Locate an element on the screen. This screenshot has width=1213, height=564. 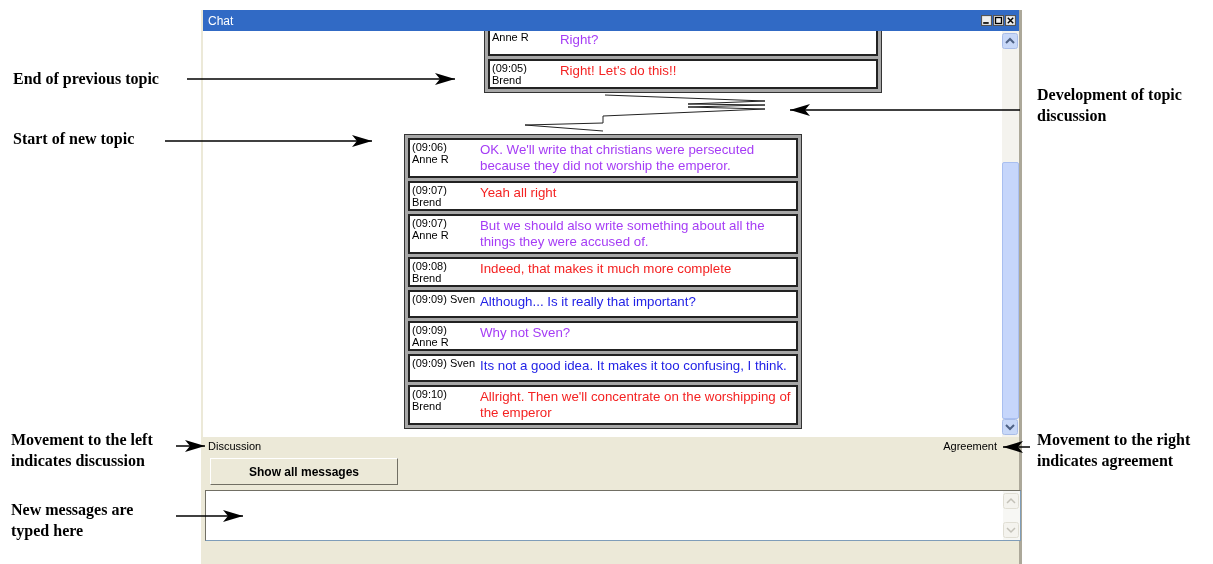
message-sender: (09:07) Anne R is located at coordinates (430, 229).